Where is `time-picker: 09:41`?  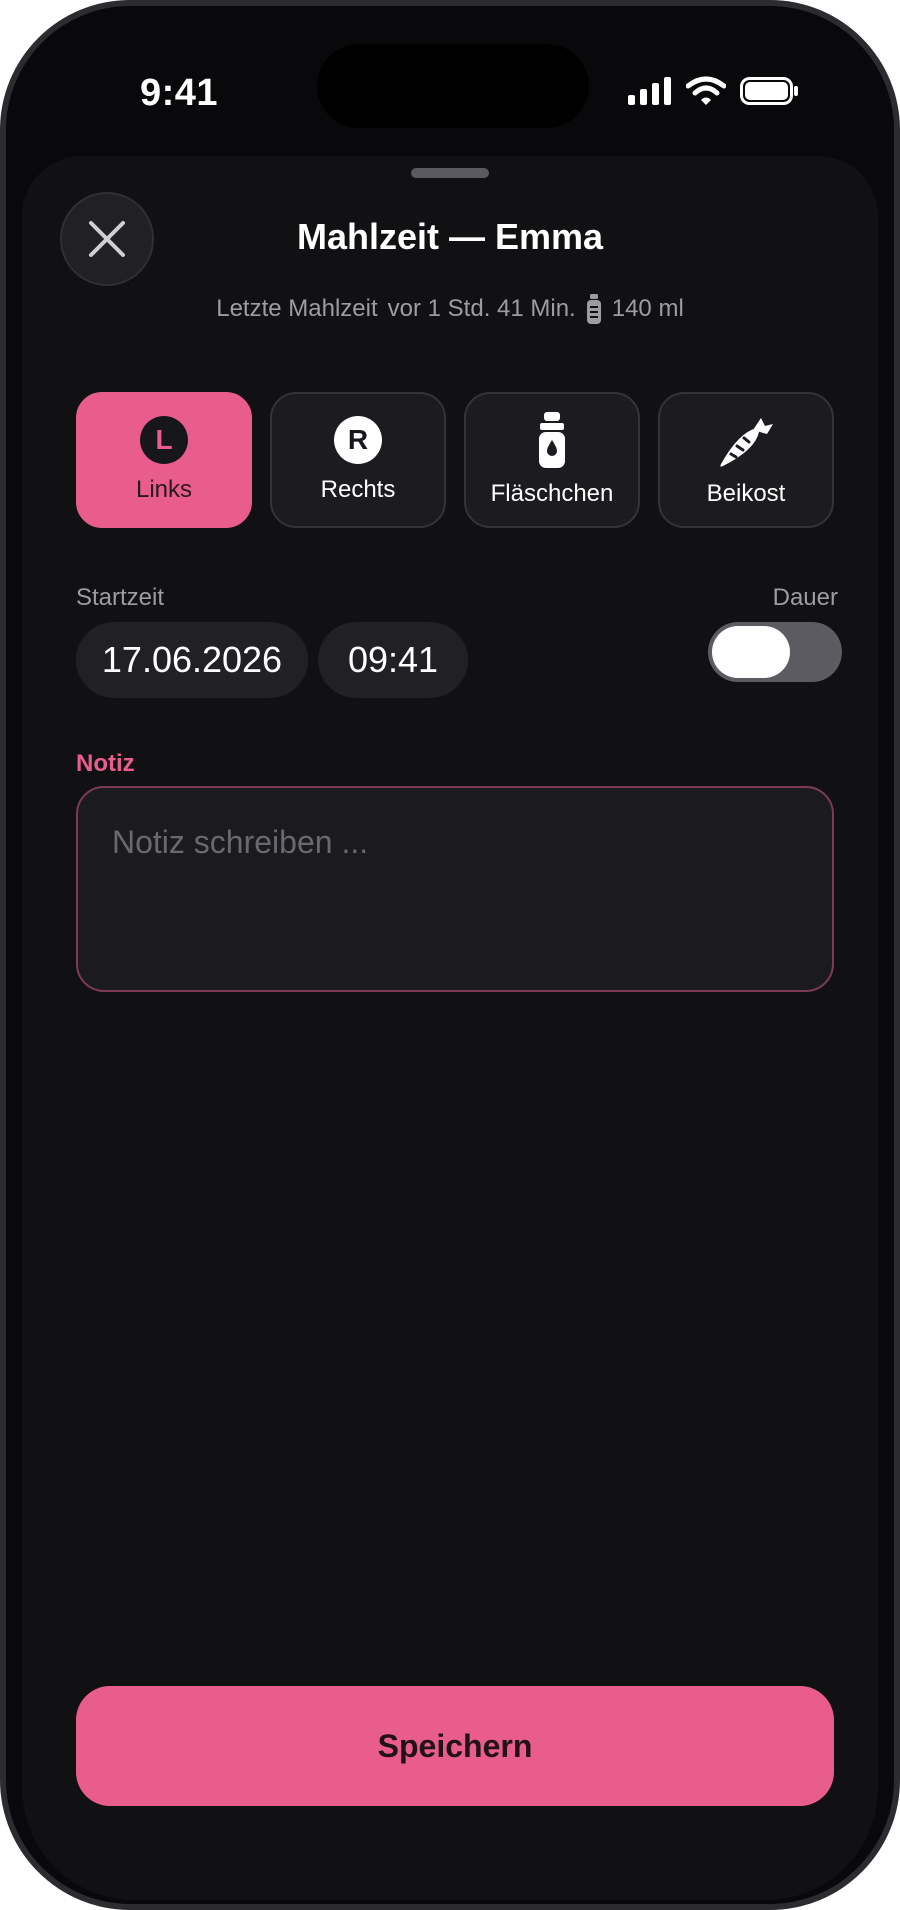
time-picker: 09:41 is located at coordinates (393, 660).